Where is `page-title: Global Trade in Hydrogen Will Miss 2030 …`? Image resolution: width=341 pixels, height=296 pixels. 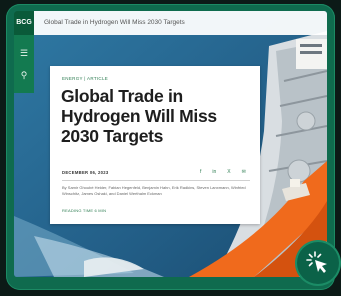
page-title: Global Trade in Hydrogen Will Miss 2030 … is located at coordinates (114, 22).